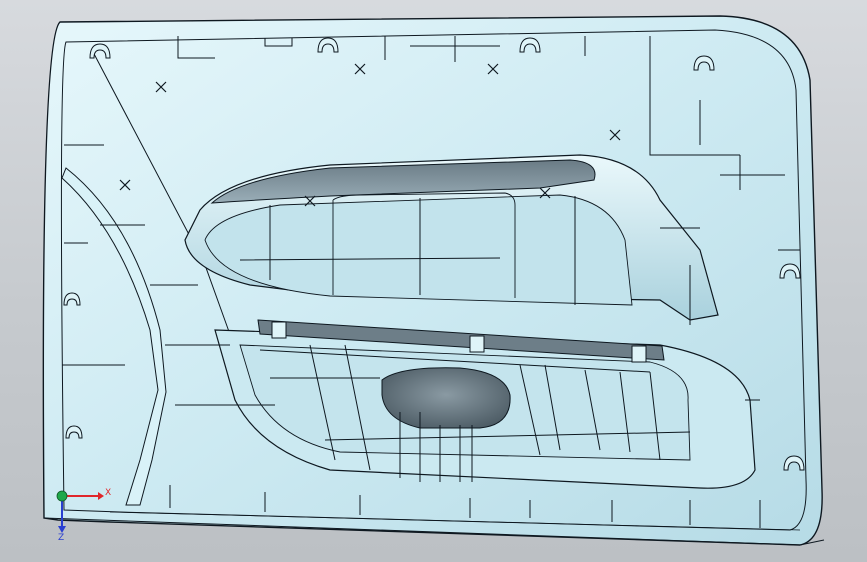 The image size is (867, 562). Describe the element at coordinates (62, 529) in the screenshot. I see `z-axis-arrowhead` at that location.